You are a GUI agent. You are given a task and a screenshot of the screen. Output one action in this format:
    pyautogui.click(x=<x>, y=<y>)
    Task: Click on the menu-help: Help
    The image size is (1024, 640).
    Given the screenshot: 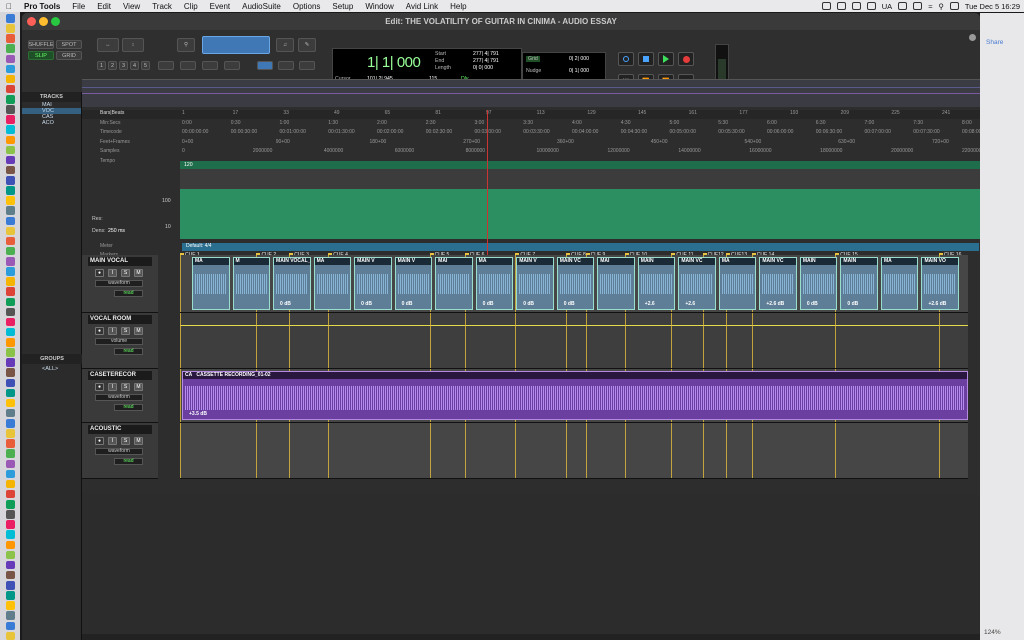 What is the action you would take?
    pyautogui.click(x=458, y=6)
    